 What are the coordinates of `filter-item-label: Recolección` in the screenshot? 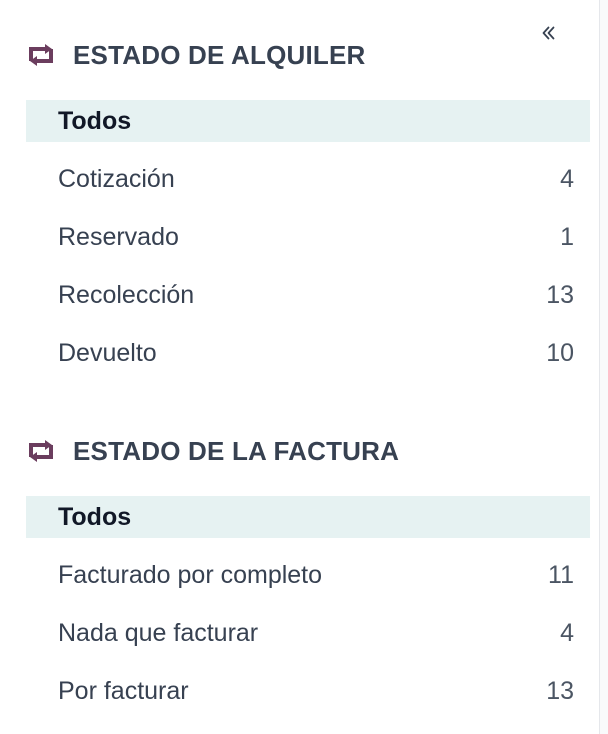 It's located at (126, 294).